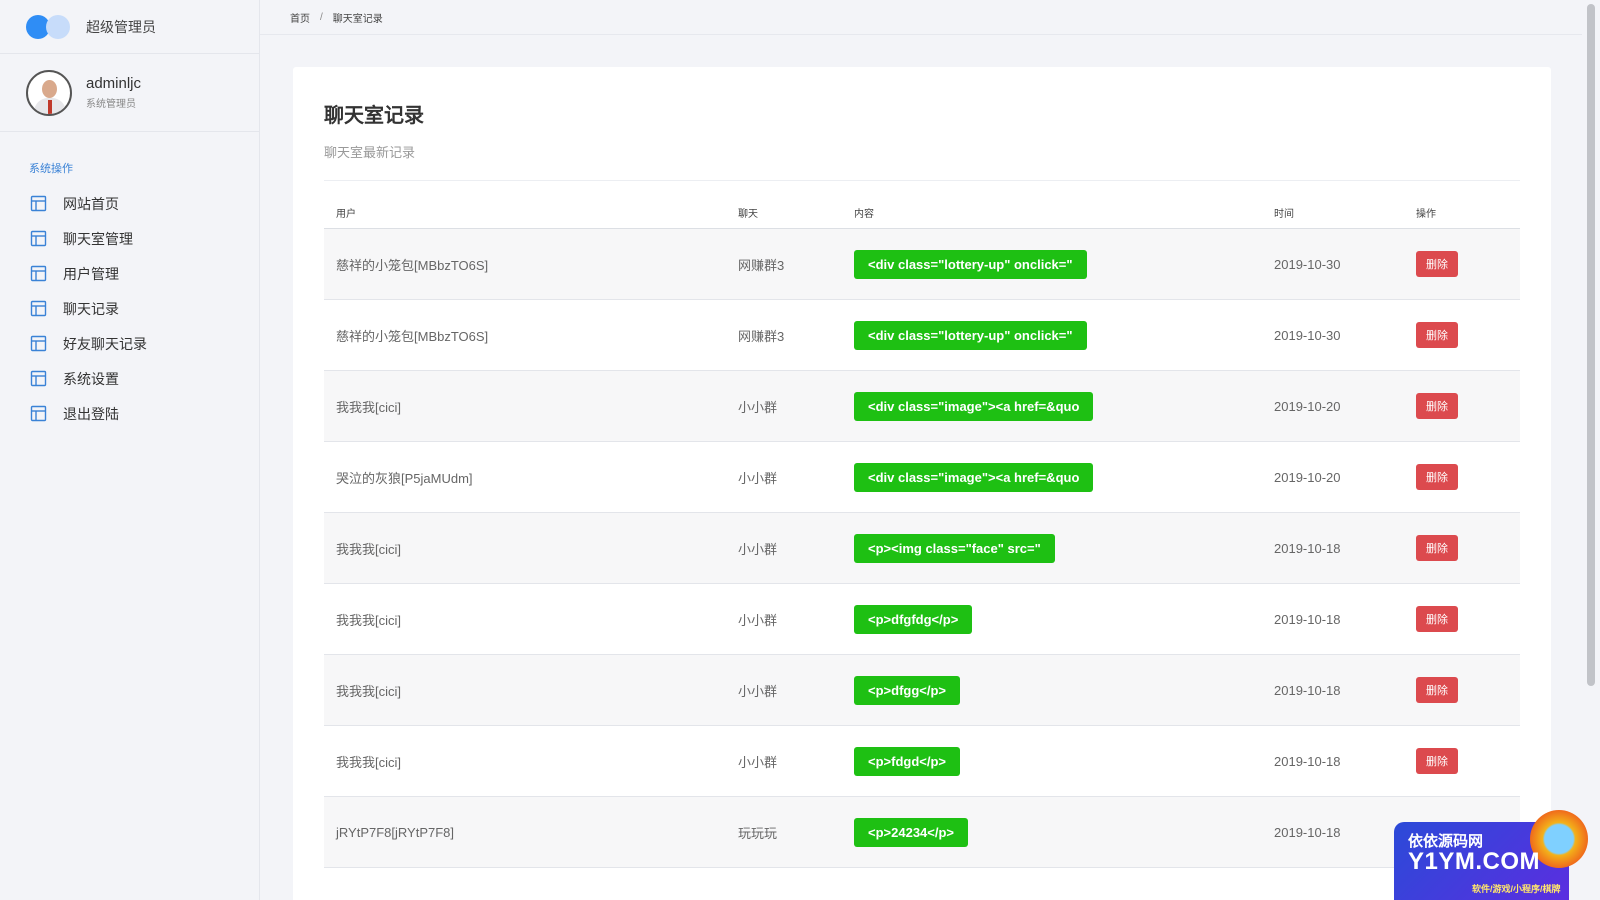 This screenshot has width=1600, height=900. I want to click on breadcrumb: 首页 / 聊天室记录, so click(921, 17).